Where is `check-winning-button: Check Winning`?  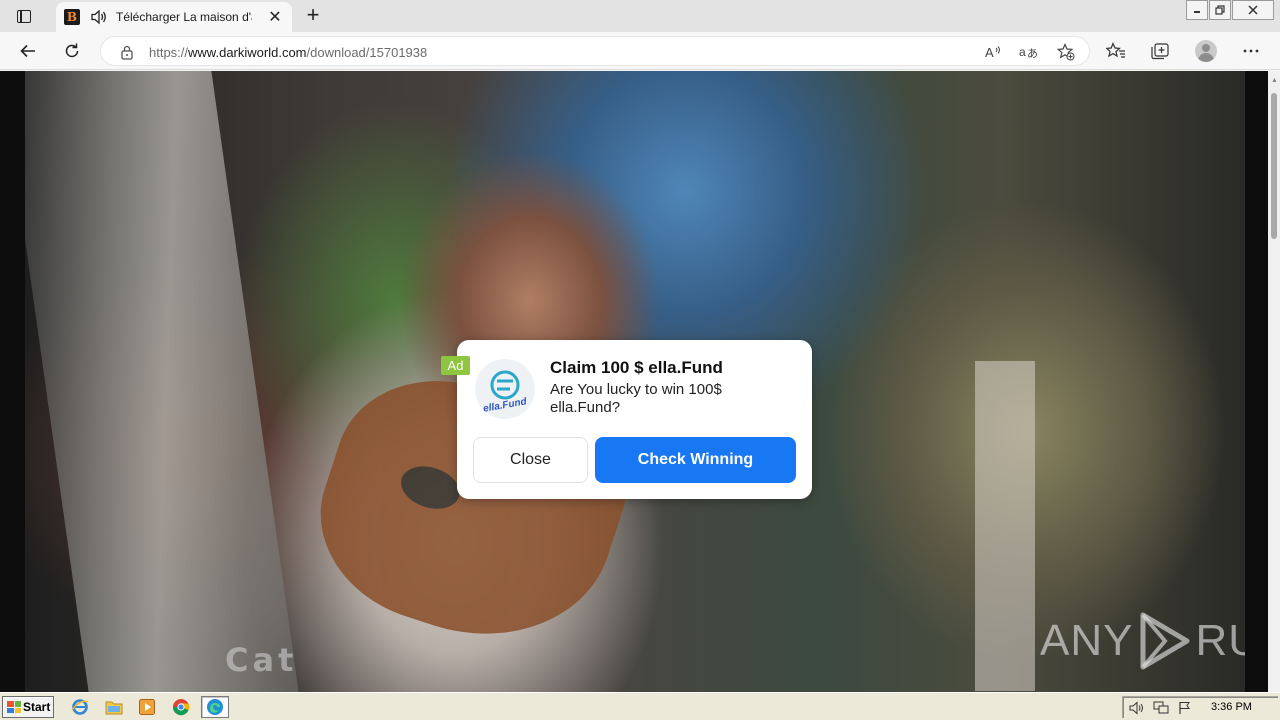
check-winning-button: Check Winning is located at coordinates (695, 460).